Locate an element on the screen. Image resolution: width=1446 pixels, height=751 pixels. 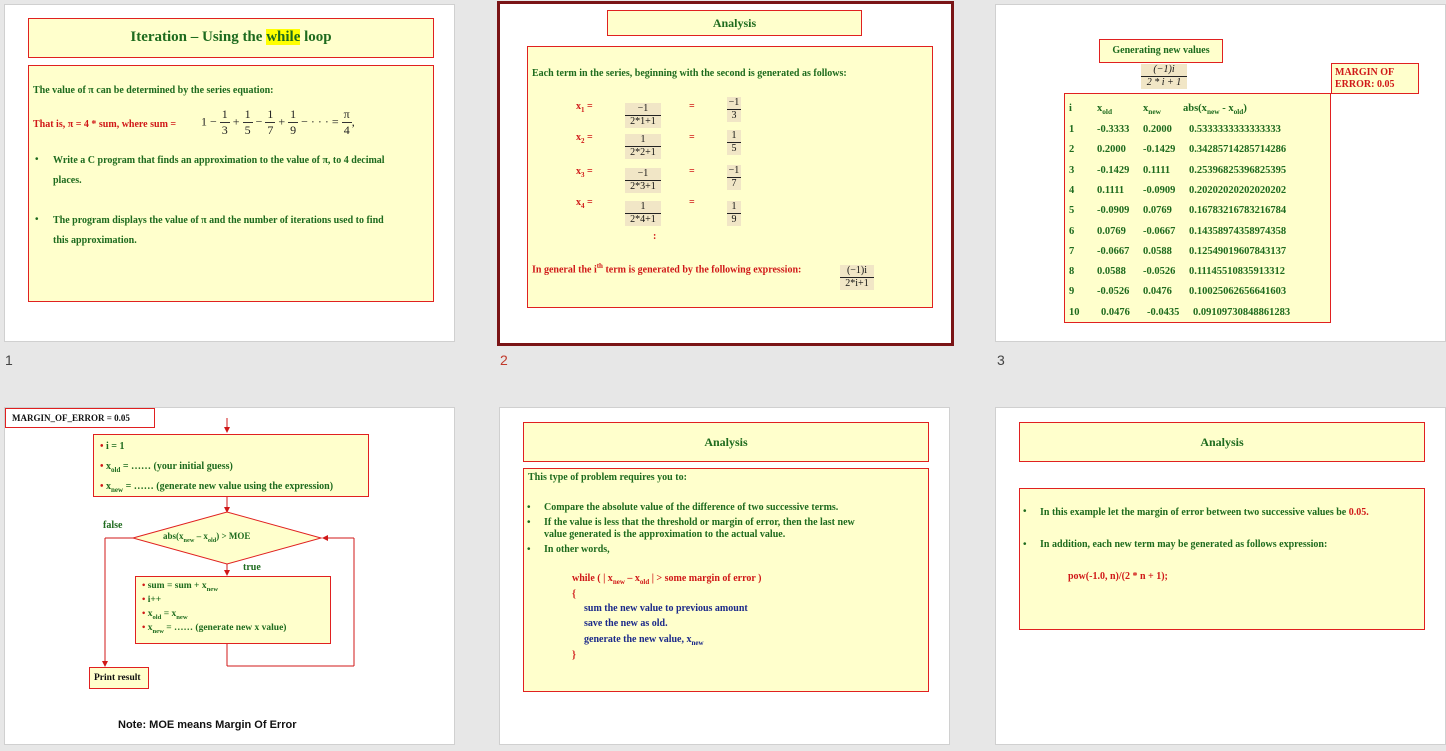
term-x4-eq: = is located at coordinates (692, 202).